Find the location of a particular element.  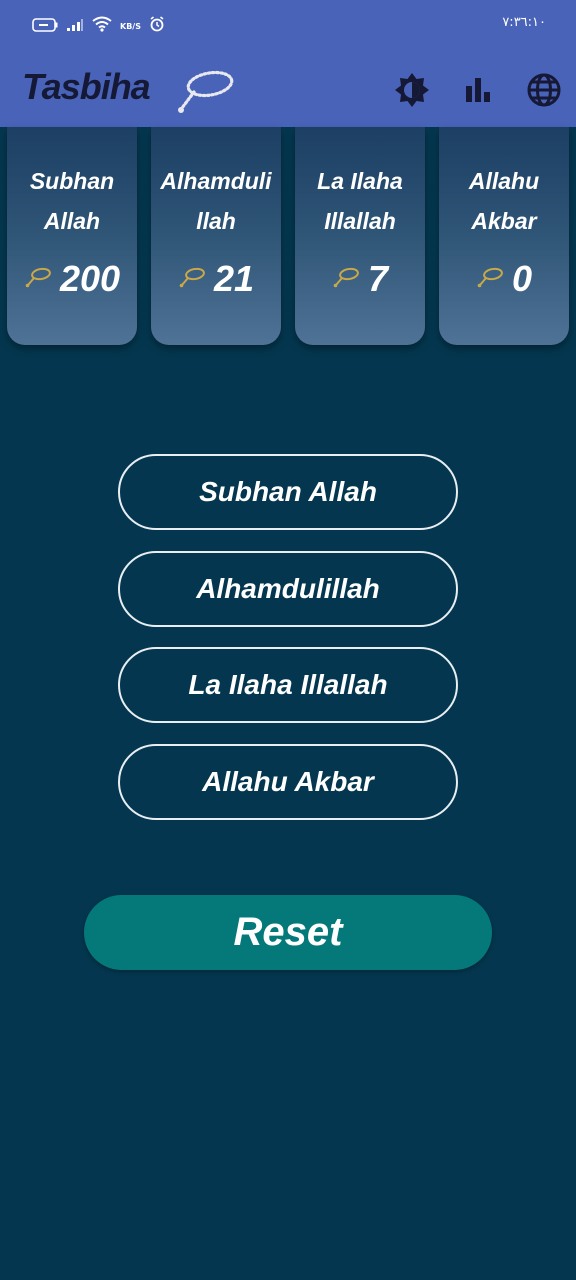

card-count-row: 200 is located at coordinates (72, 279).